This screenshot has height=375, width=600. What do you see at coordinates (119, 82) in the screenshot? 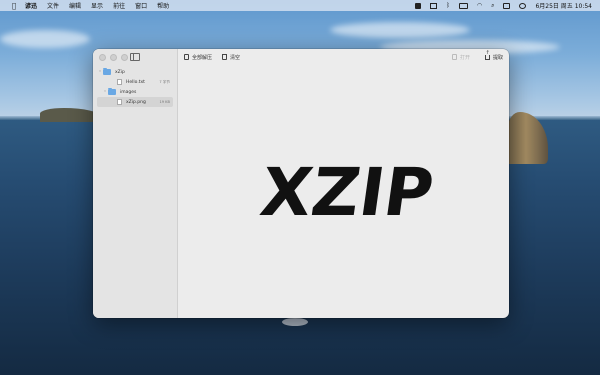
I see `file-icon` at bounding box center [119, 82].